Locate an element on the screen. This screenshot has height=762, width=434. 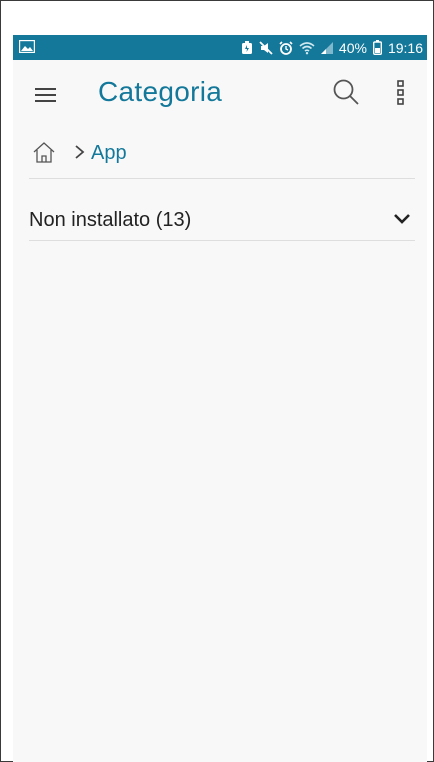
app-bar: Categoria is located at coordinates (220, 94).